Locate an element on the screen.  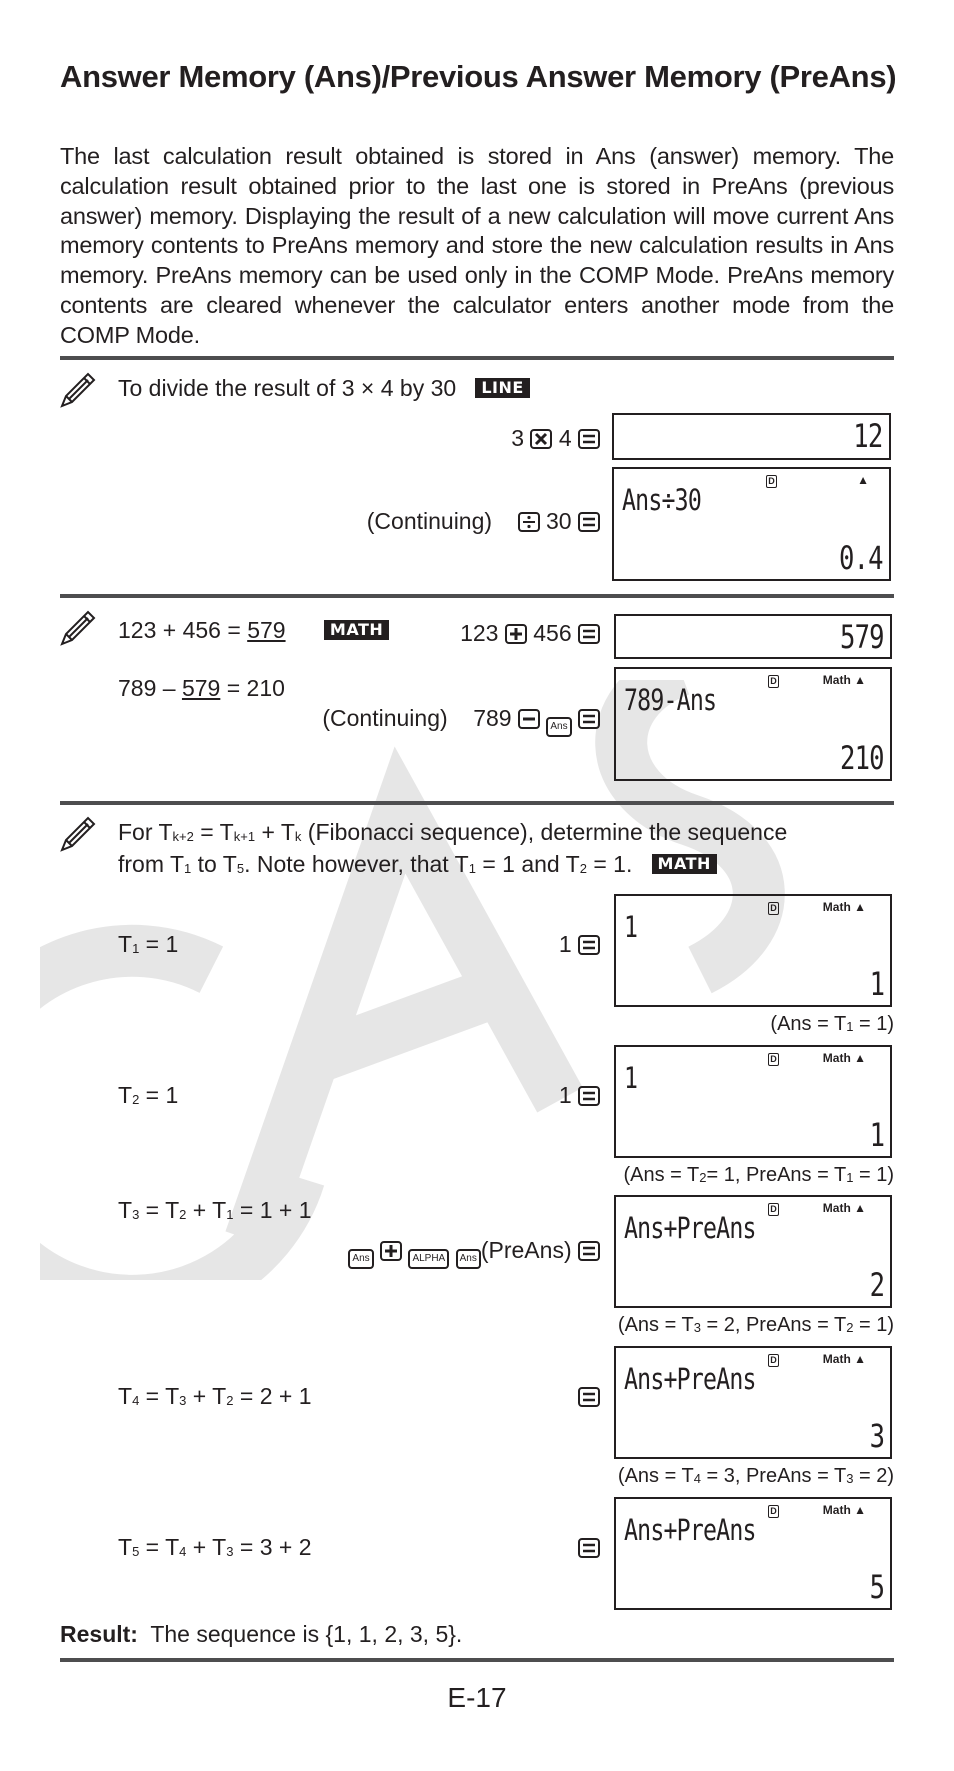
t2-keys: 1 is located at coordinates (579, 1095).